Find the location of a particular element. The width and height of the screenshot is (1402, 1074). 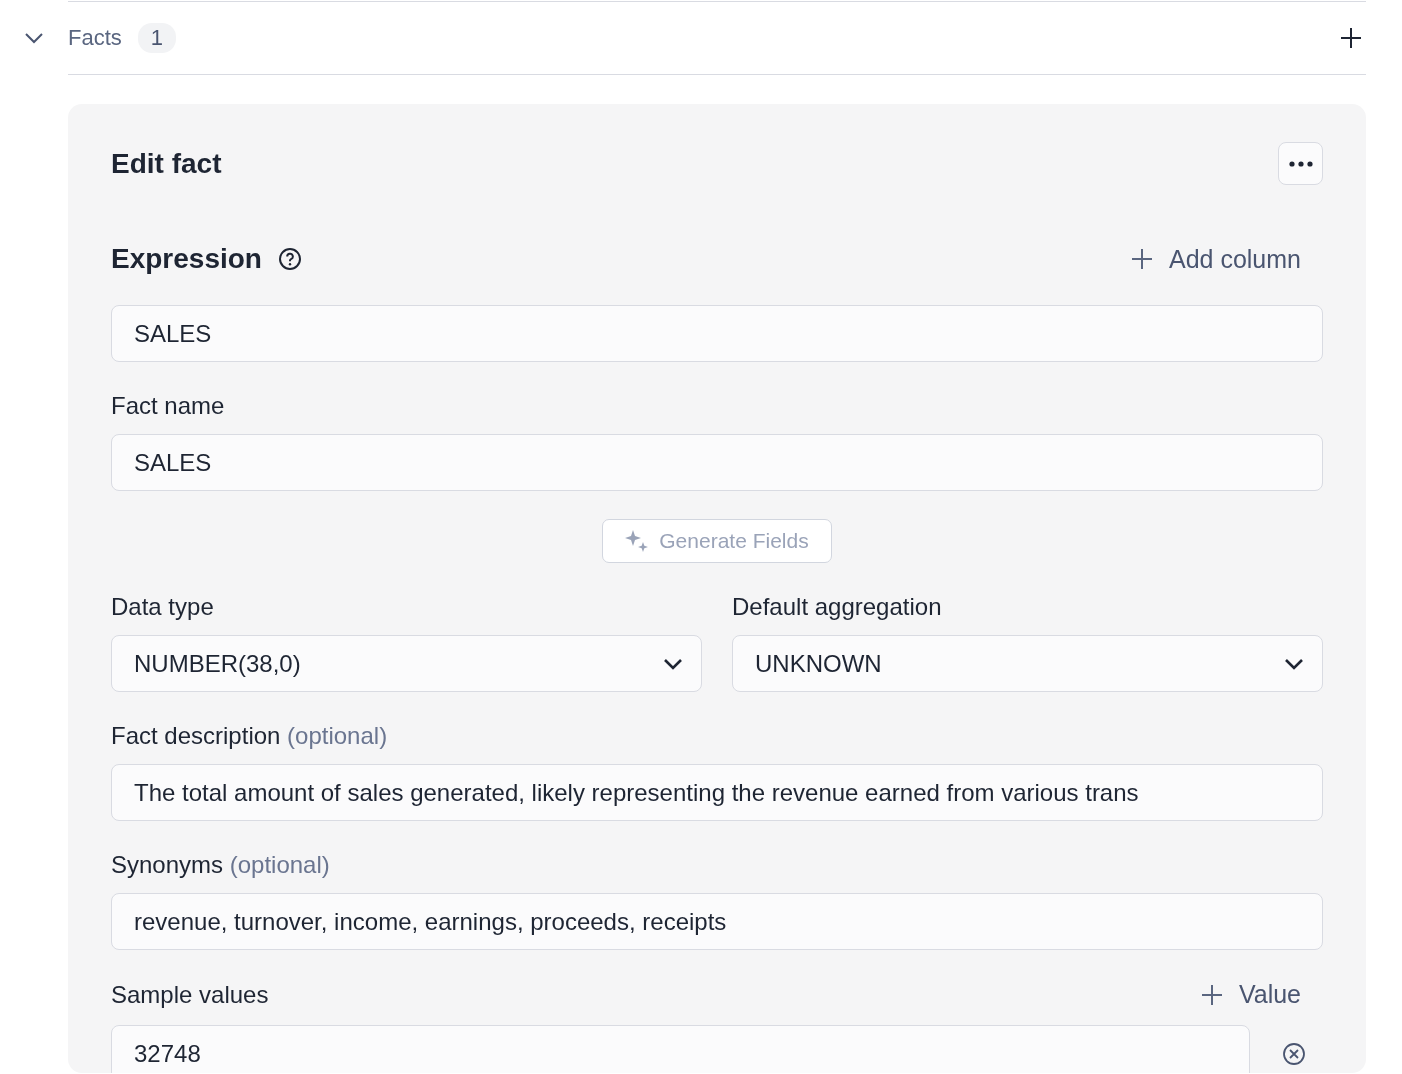

section-label: Expression is located at coordinates (186, 259).